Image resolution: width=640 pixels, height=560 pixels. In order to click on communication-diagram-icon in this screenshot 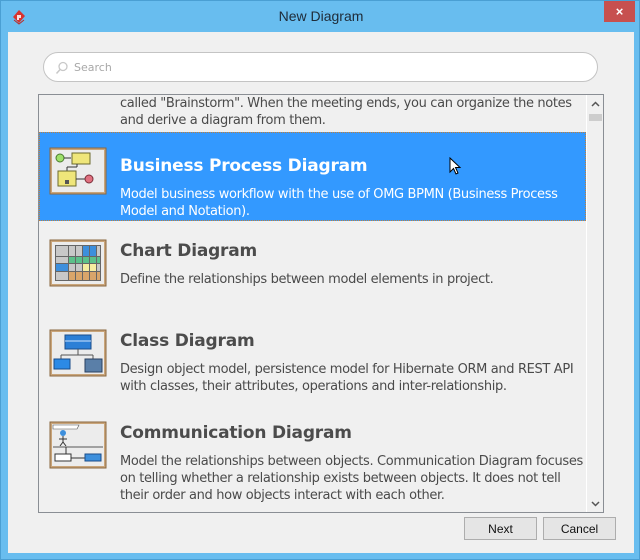, I will do `click(78, 445)`.